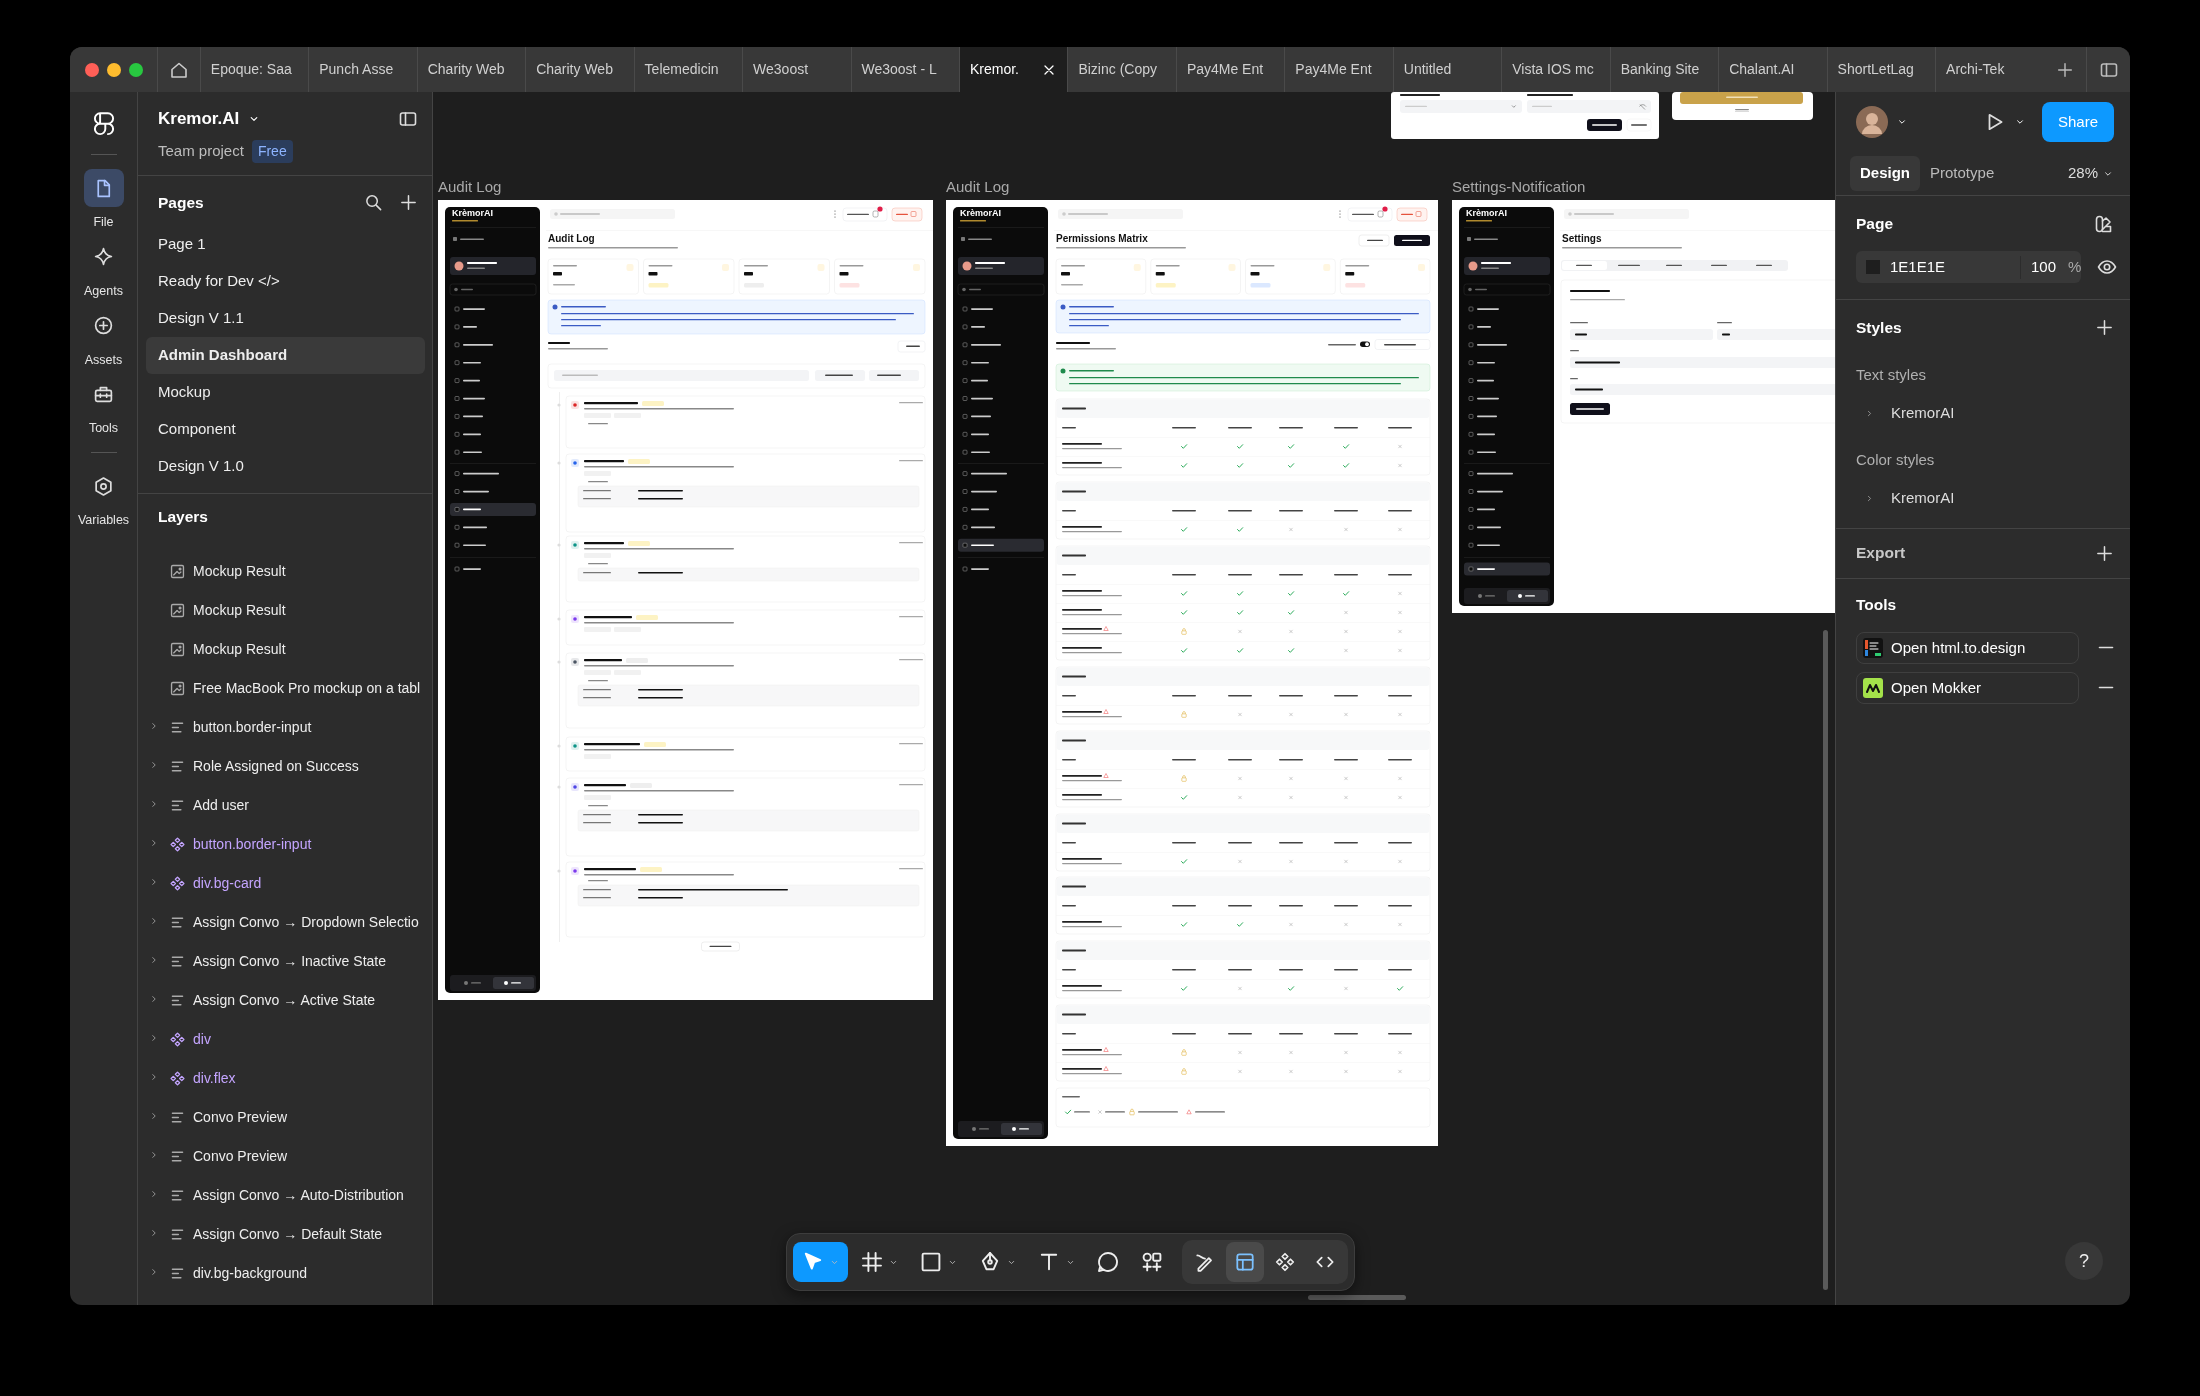  I want to click on file-tab: Archi-Tek, so click(1989, 69).